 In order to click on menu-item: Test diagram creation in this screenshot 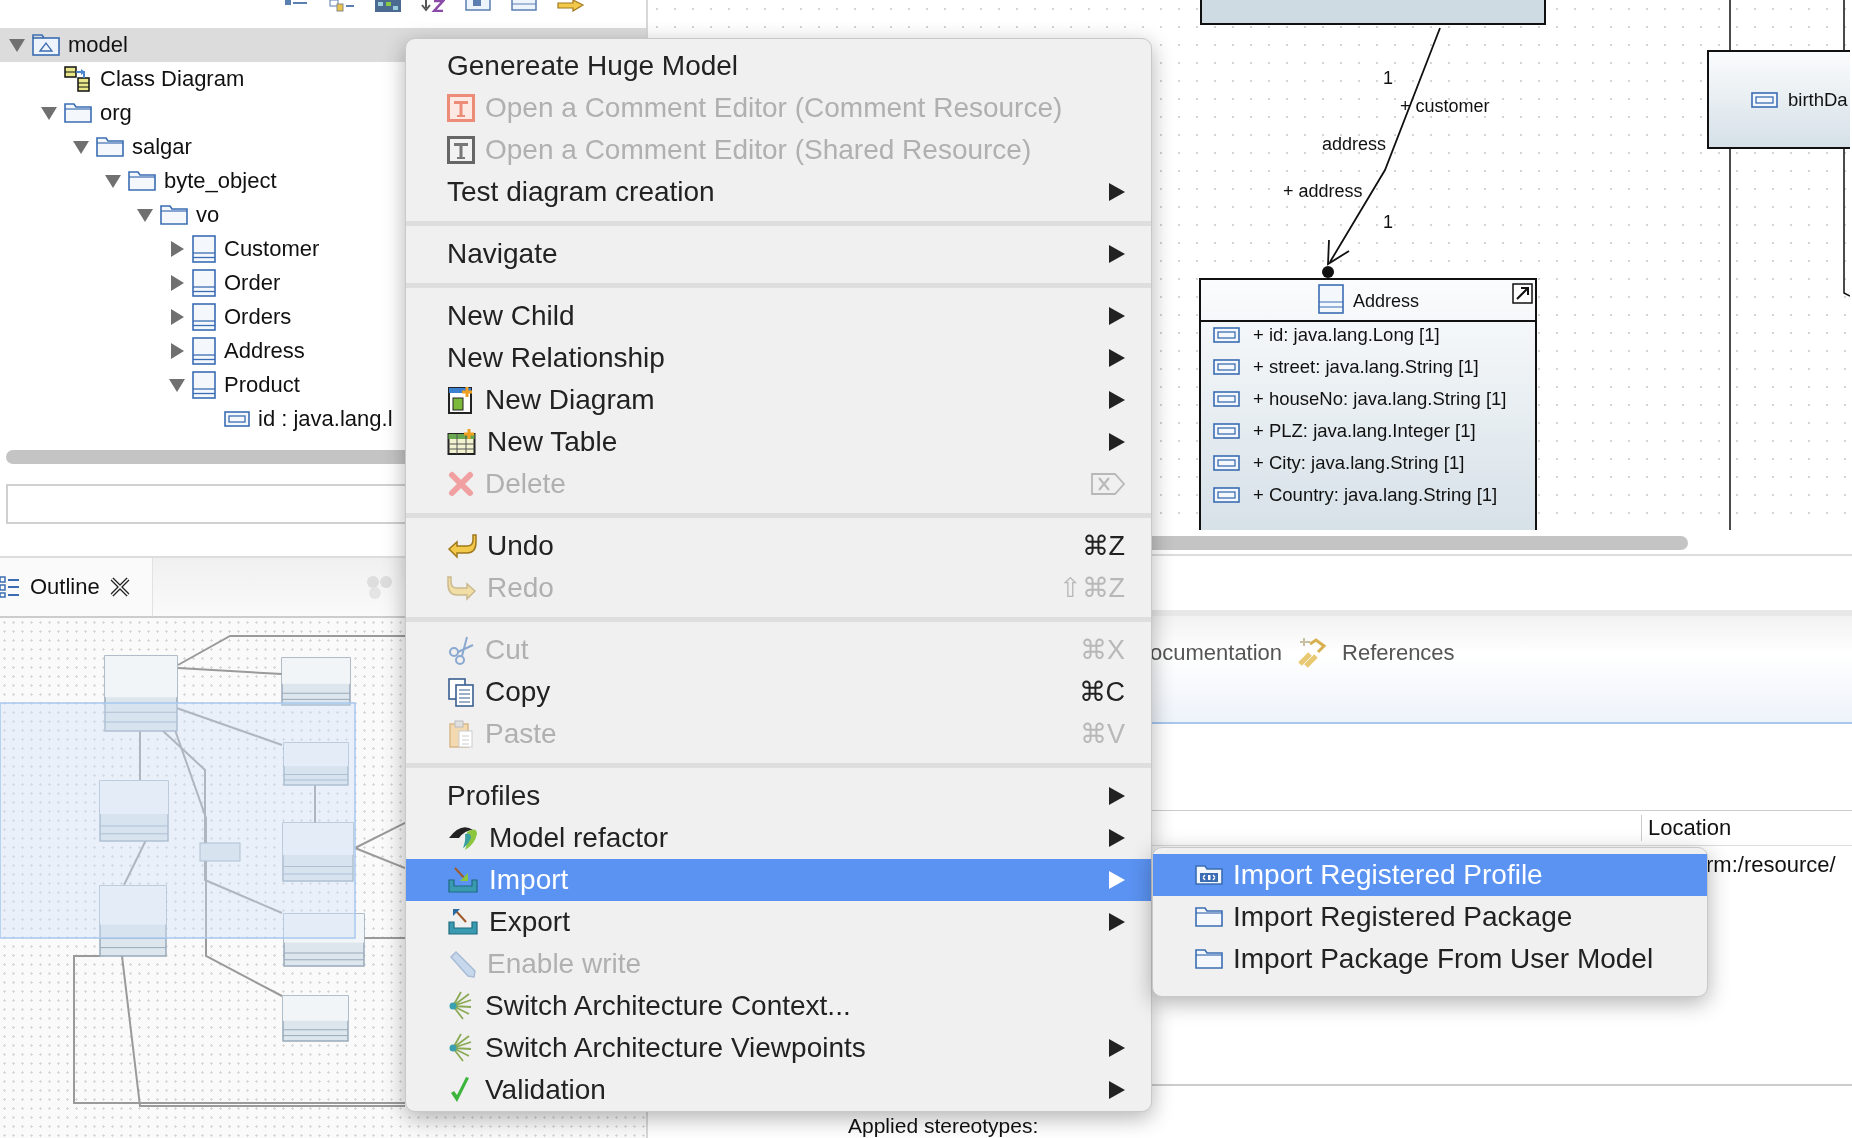, I will do `click(778, 192)`.